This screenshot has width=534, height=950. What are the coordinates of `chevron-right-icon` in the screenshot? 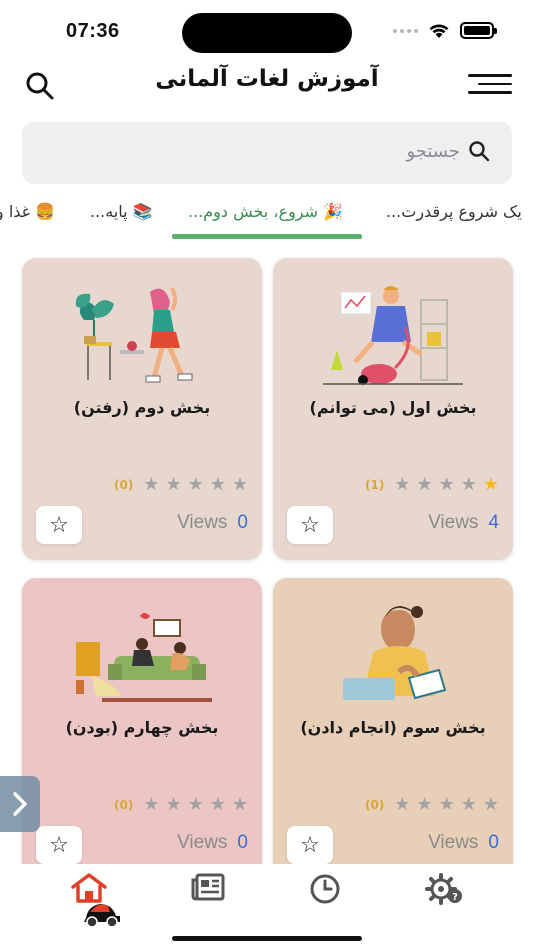 It's located at (20, 804).